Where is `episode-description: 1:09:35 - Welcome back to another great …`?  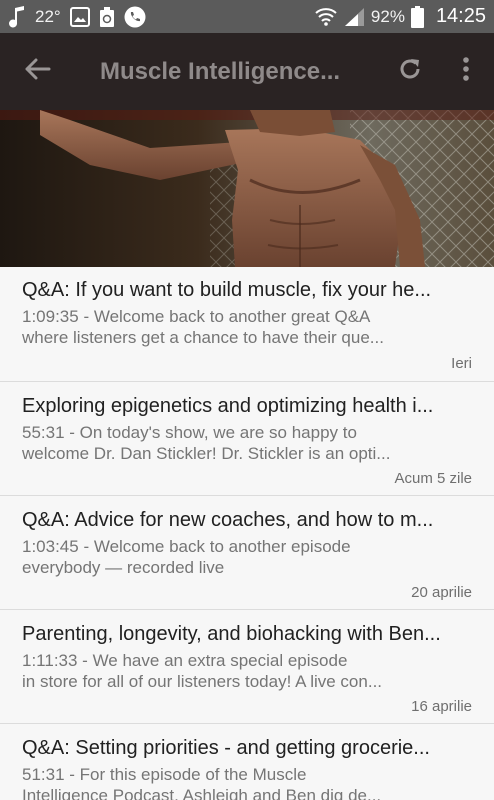
episode-description: 1:09:35 - Welcome back to another great … is located at coordinates (203, 327).